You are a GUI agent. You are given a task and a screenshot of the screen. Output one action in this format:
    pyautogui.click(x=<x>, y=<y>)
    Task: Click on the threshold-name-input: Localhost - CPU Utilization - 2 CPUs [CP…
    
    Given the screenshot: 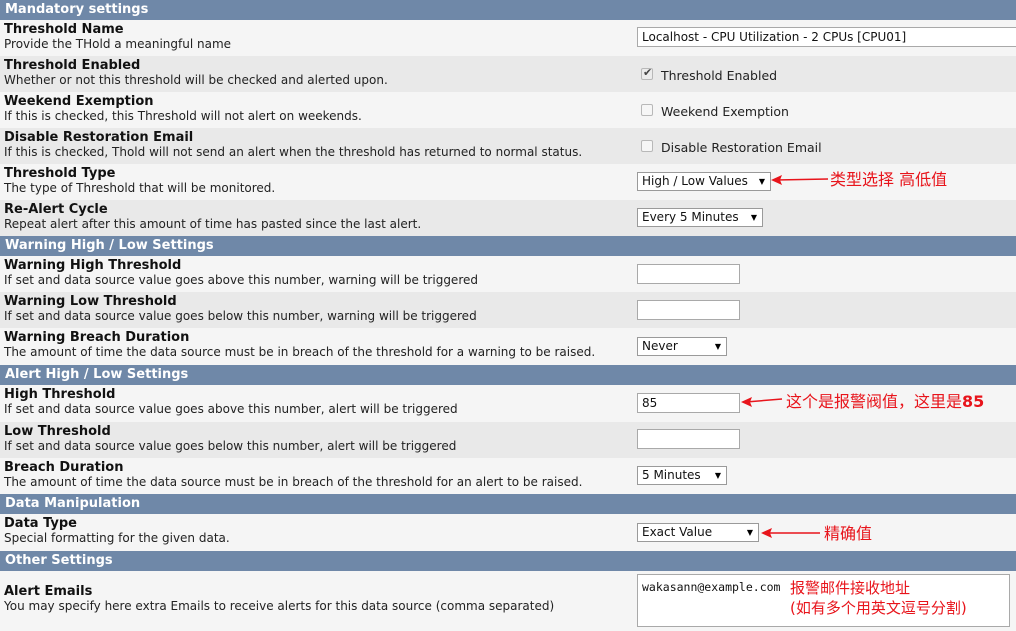 What is the action you would take?
    pyautogui.click(x=826, y=37)
    